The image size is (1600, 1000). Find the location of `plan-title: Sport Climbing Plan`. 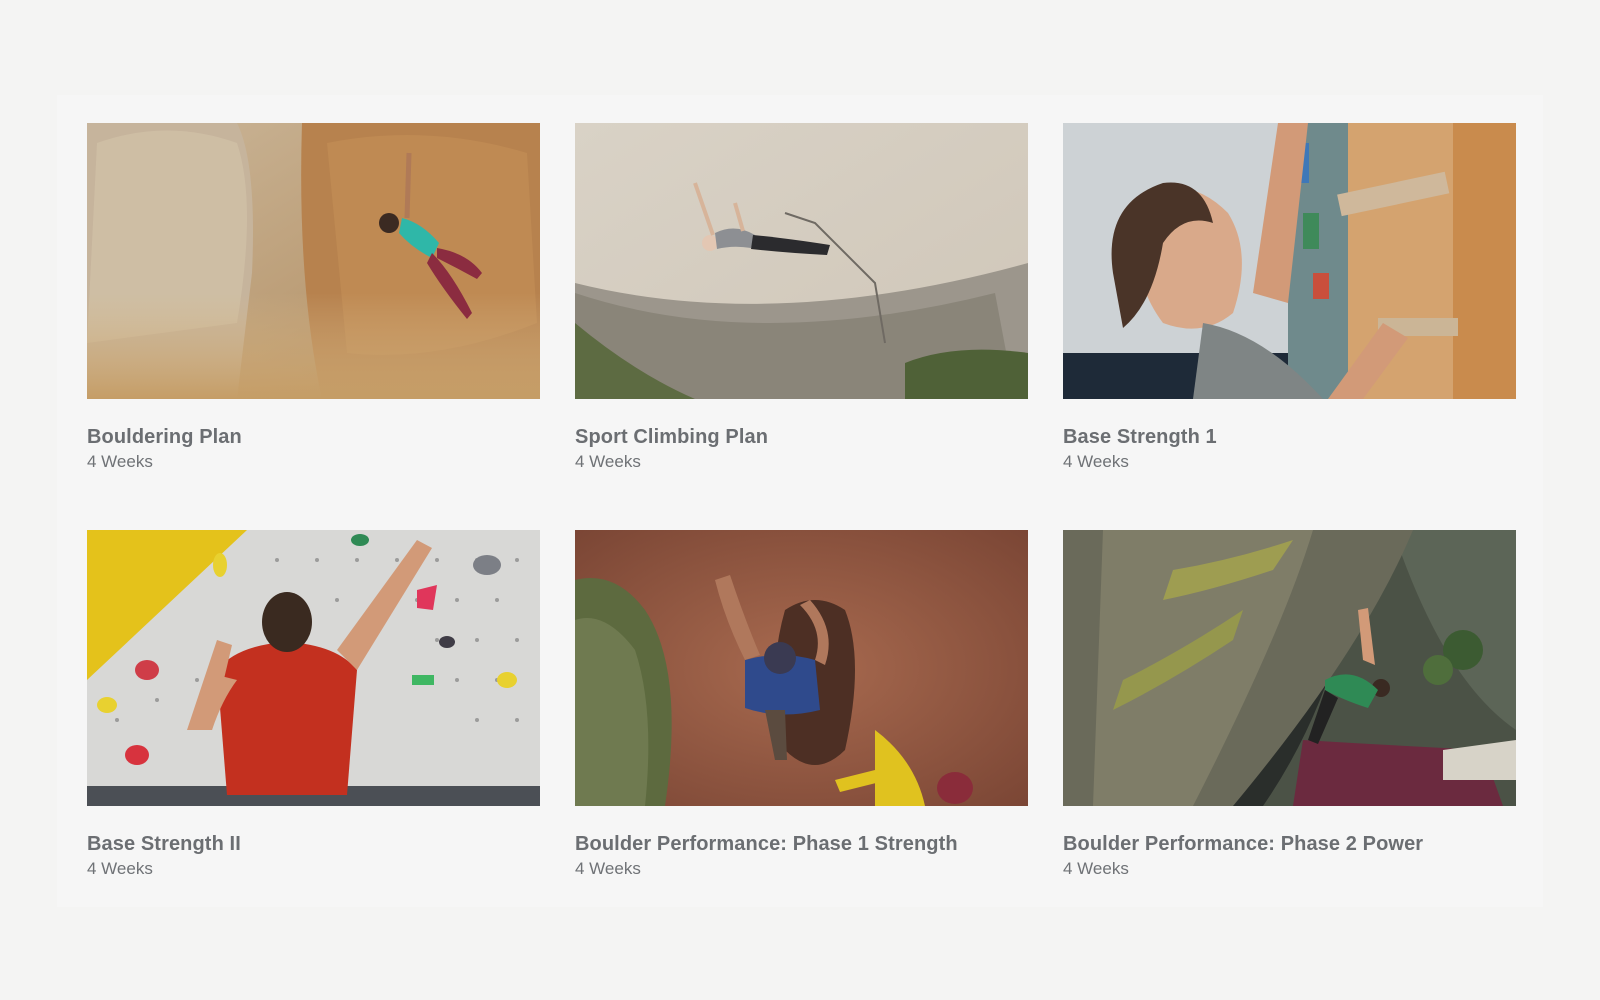

plan-title: Sport Climbing Plan is located at coordinates (801, 437).